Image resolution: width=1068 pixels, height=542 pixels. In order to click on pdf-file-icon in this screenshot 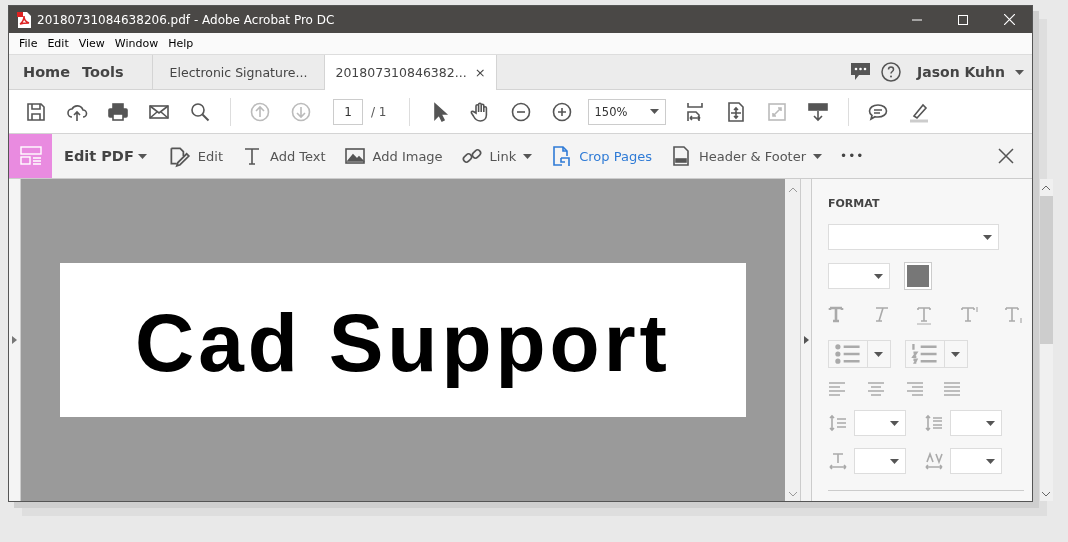, I will do `click(24, 19)`.